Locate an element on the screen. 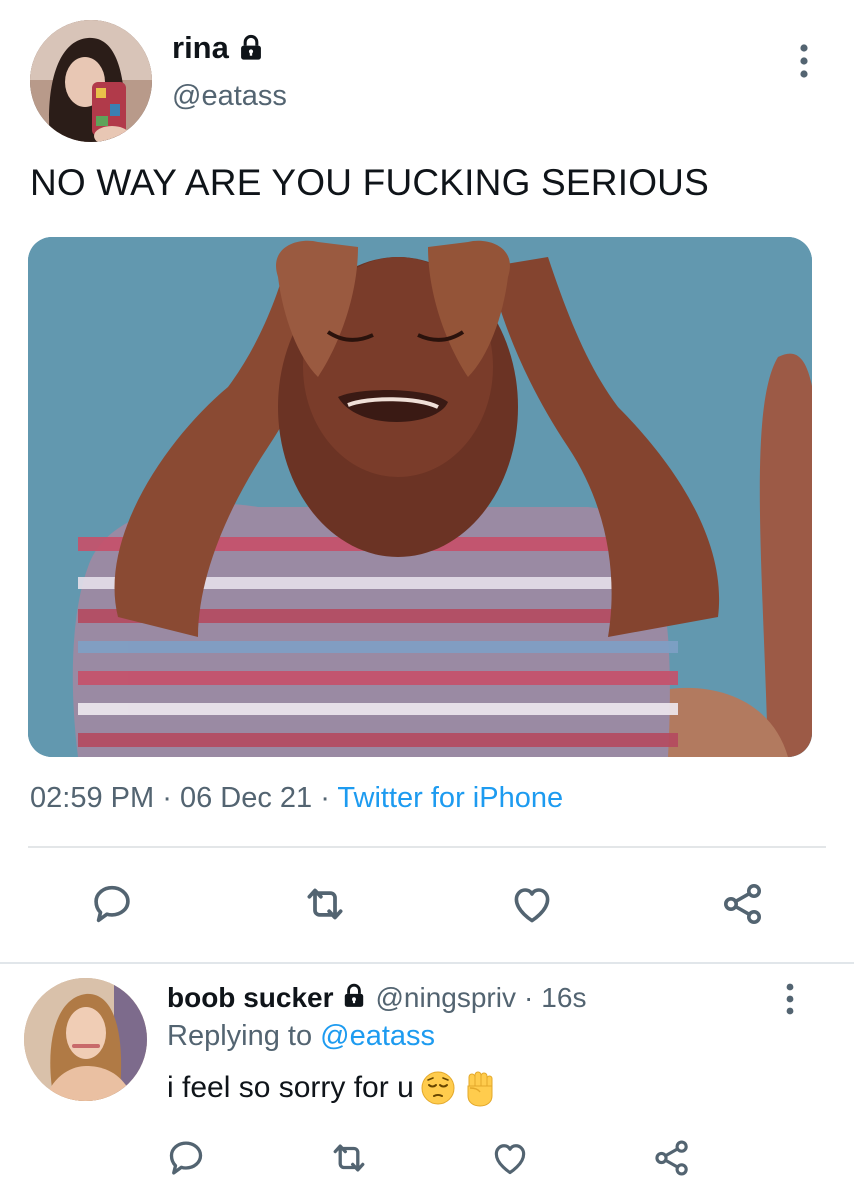 The height and width of the screenshot is (1200, 854). reply-author-avatar is located at coordinates (85, 1039).